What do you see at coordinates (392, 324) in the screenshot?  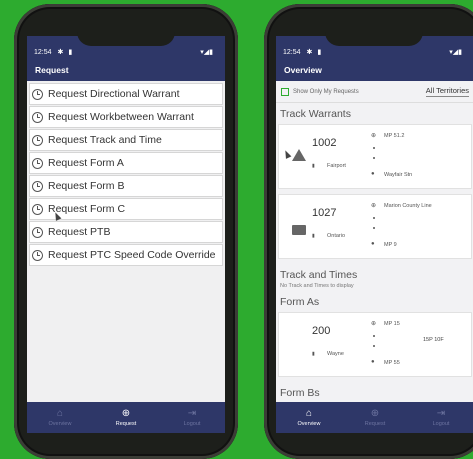 I see `form-a-from: MP 15` at bounding box center [392, 324].